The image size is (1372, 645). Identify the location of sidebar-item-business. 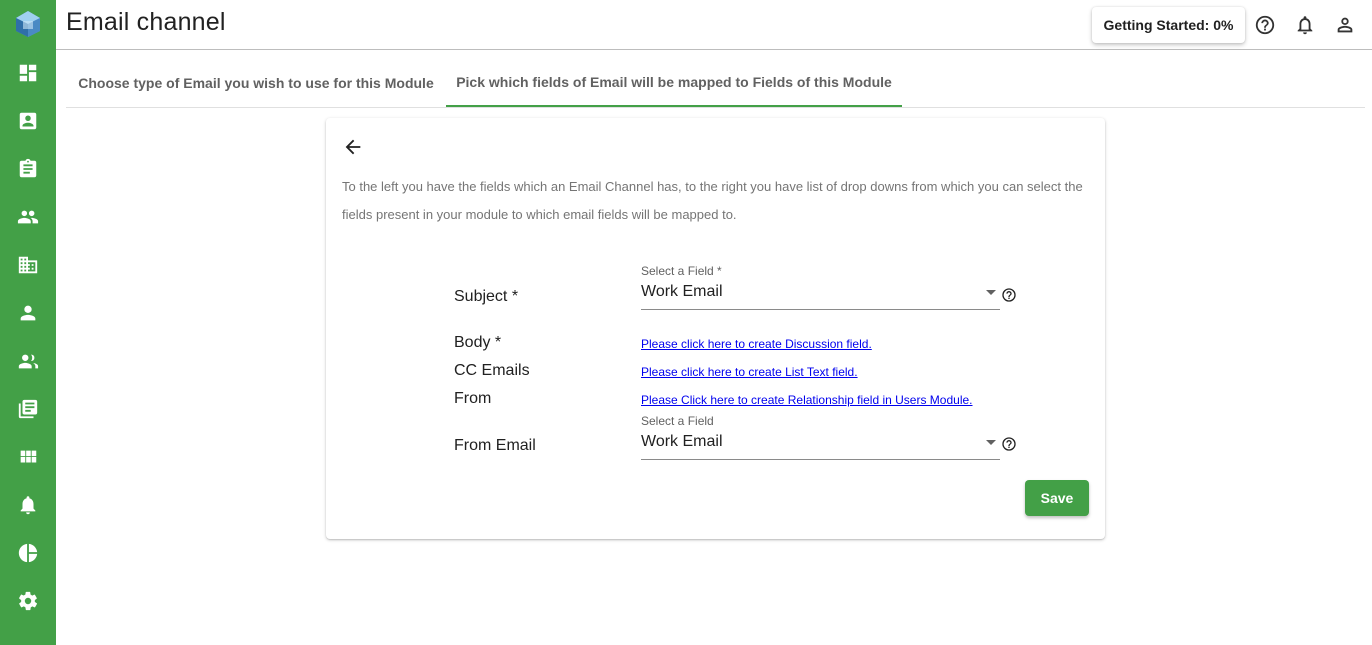
(28, 265).